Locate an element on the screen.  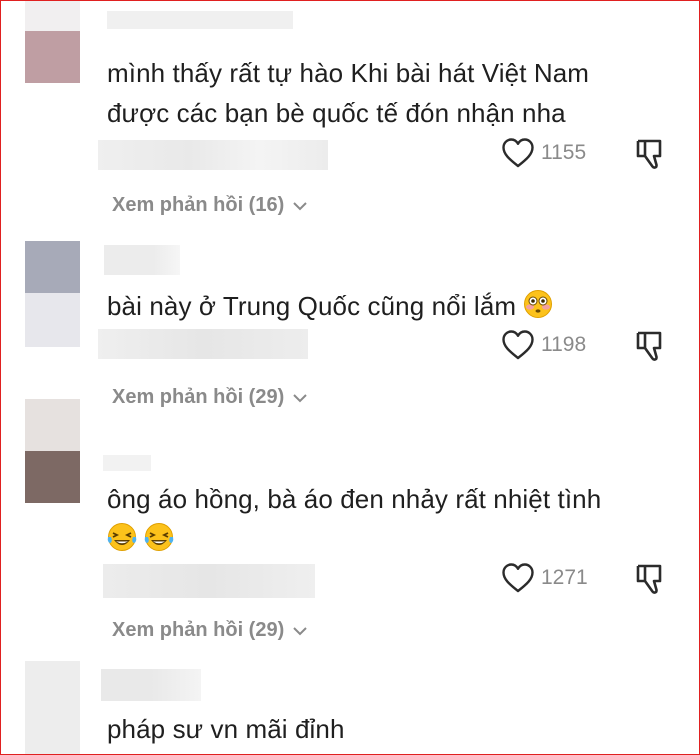
view-replies-label: Xem phản hồi (29) is located at coordinates (198, 630).